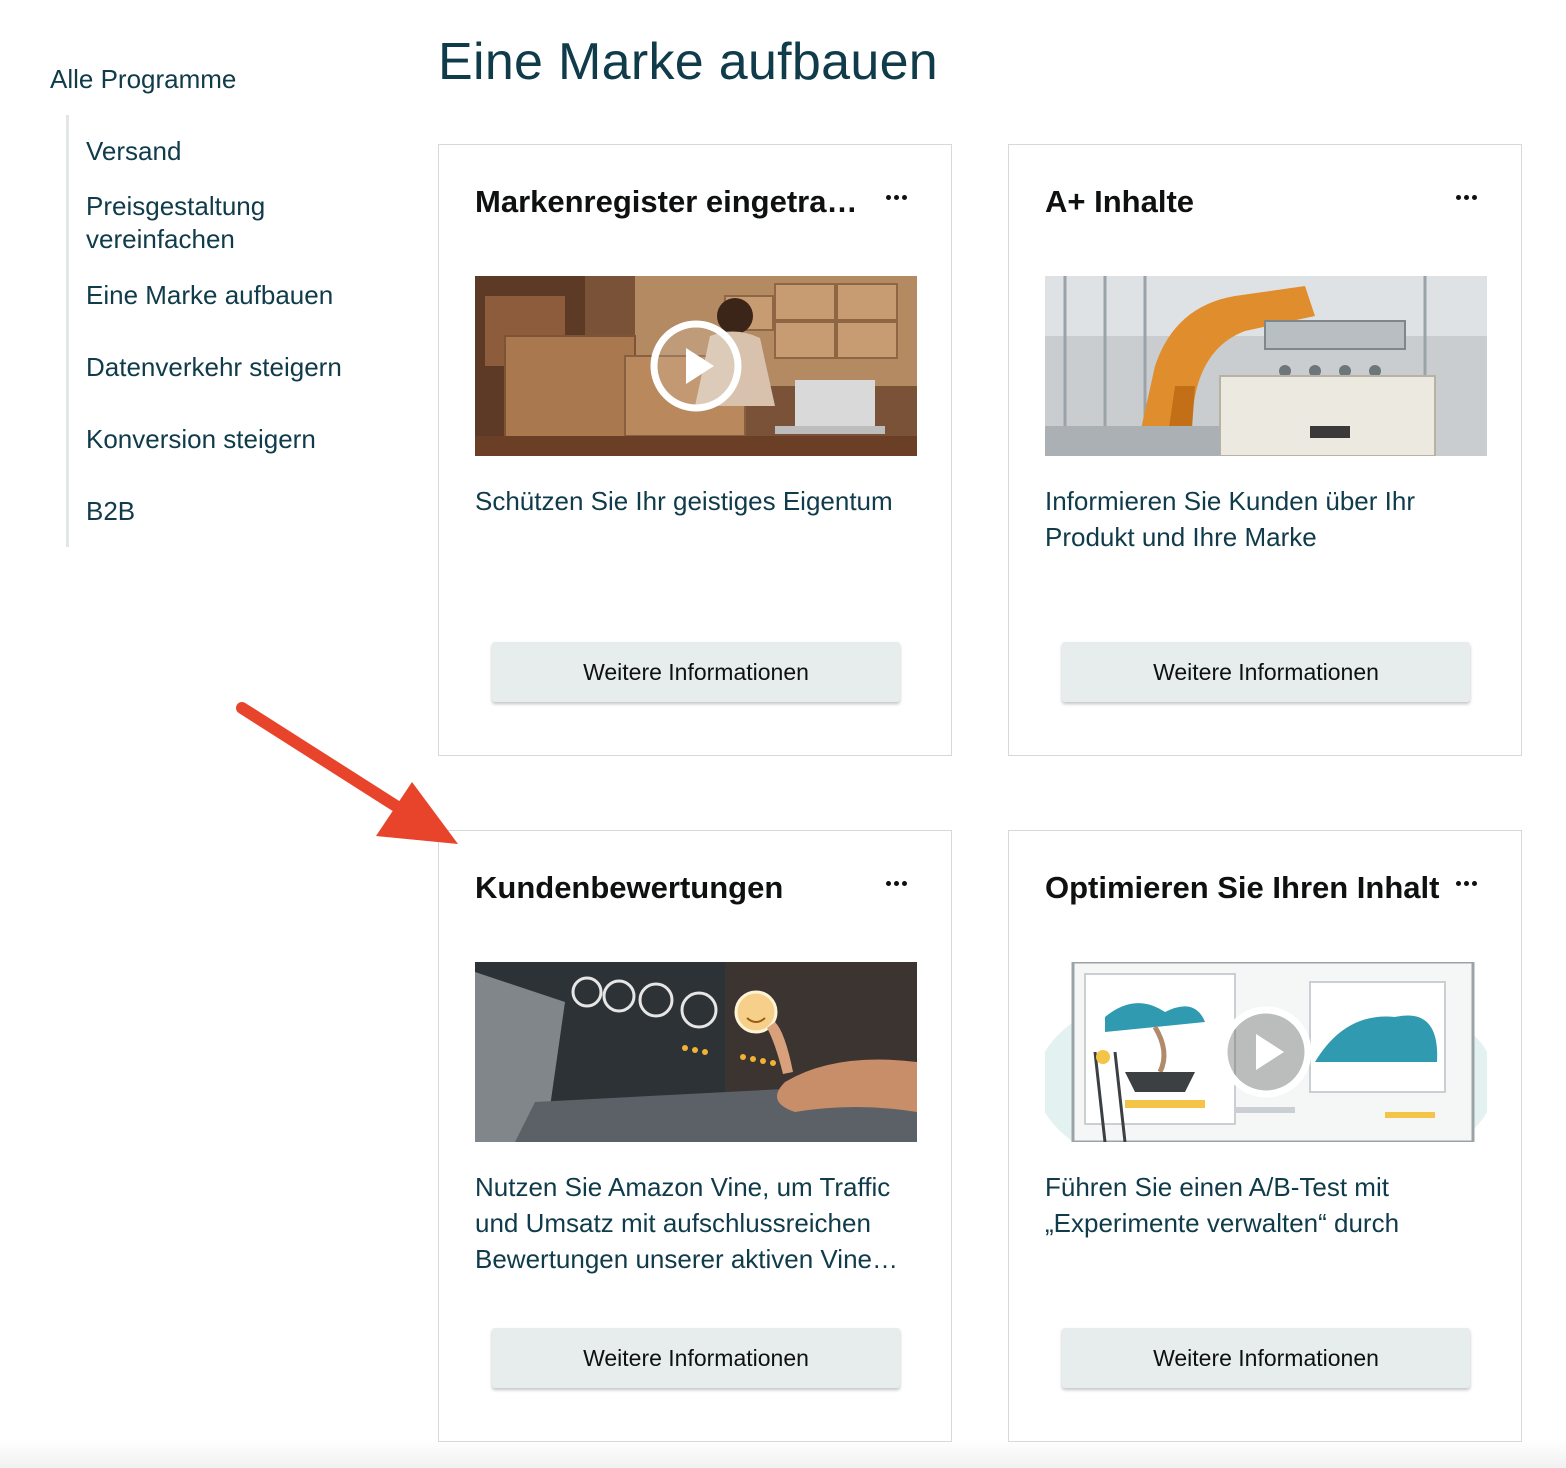 The width and height of the screenshot is (1566, 1468). I want to click on sidebar-title: Alle Programme, so click(143, 79).